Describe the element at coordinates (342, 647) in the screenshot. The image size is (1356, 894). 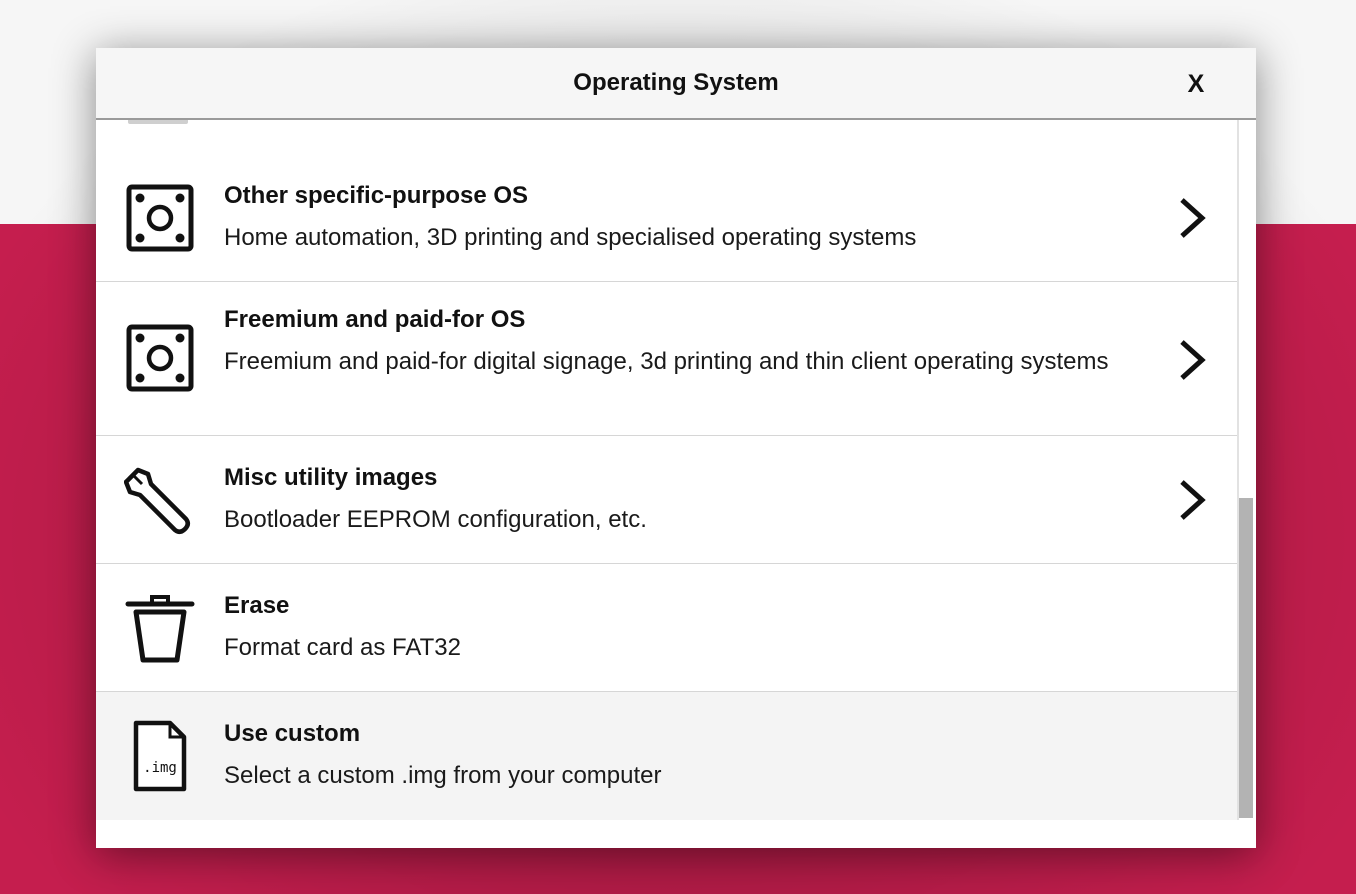
I see `item-description: Format card as FAT32` at that location.